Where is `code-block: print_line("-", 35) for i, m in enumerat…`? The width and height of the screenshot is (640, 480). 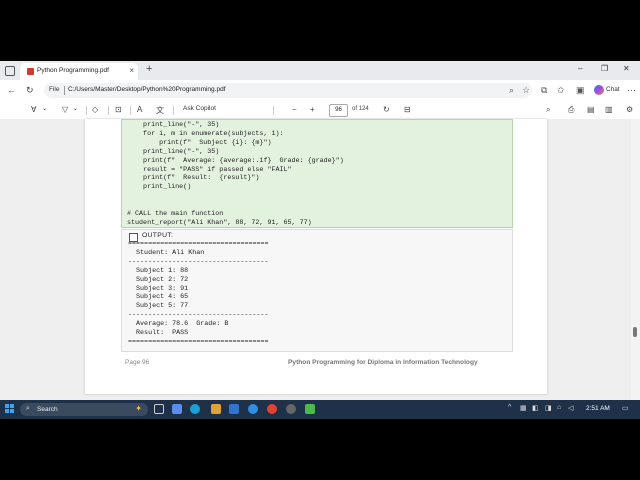 code-block: print_line("-", 35) for i, m in enumerat… is located at coordinates (317, 173).